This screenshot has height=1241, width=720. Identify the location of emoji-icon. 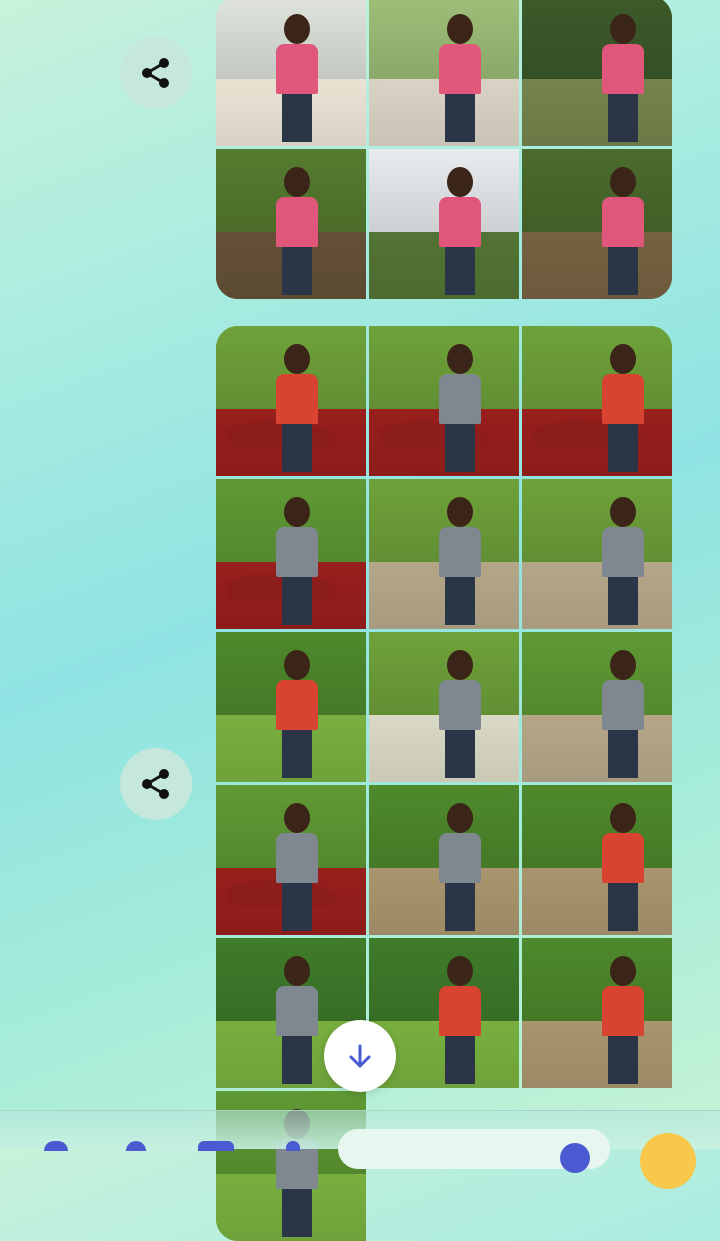
(668, 1161).